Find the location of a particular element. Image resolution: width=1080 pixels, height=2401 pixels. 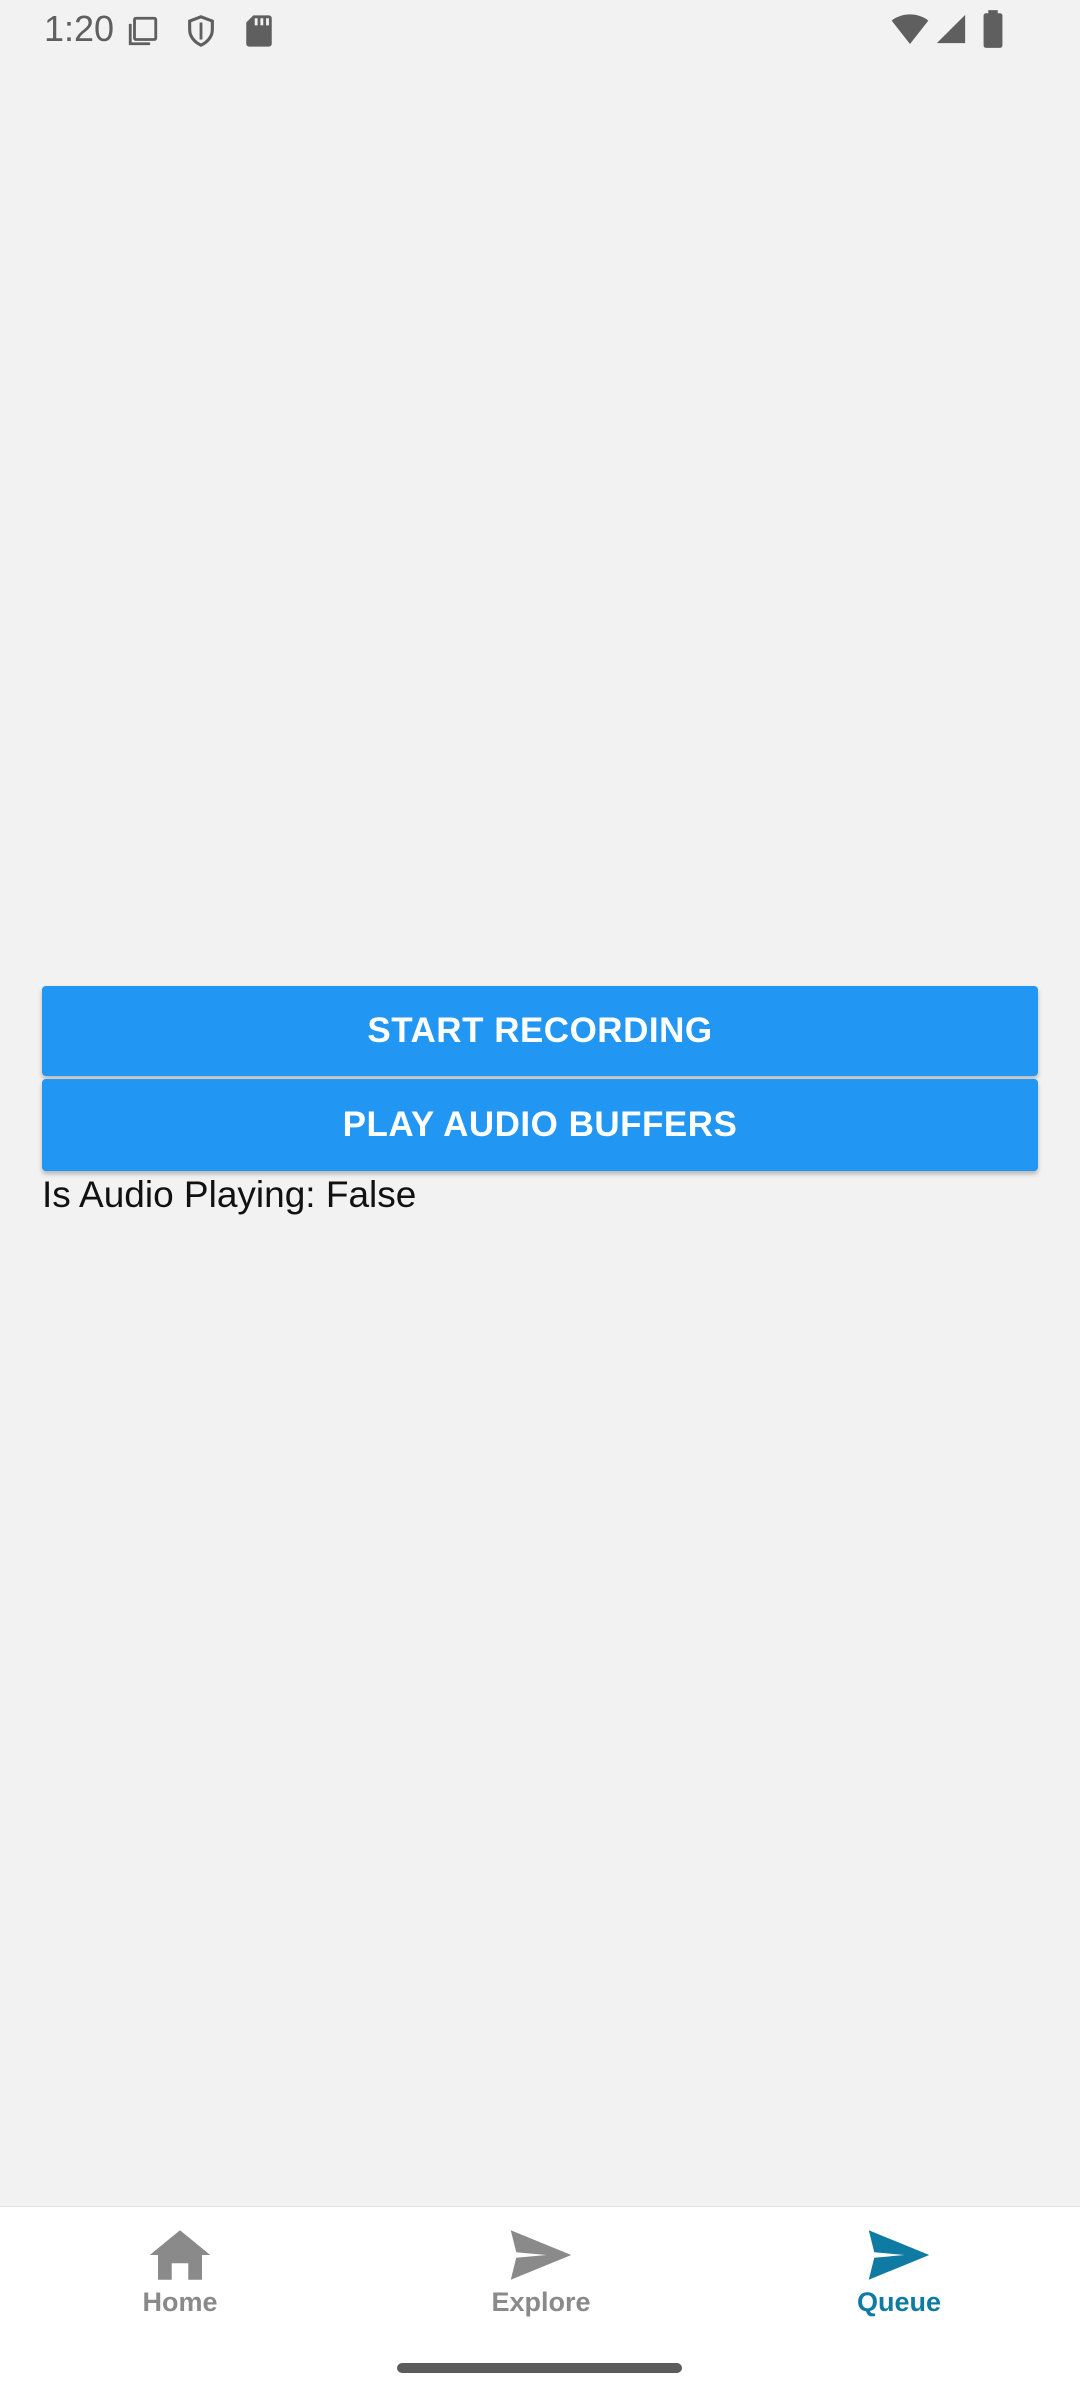

play-audio-buffers-button: PLAY AUDIO BUFFERS is located at coordinates (540, 1125).